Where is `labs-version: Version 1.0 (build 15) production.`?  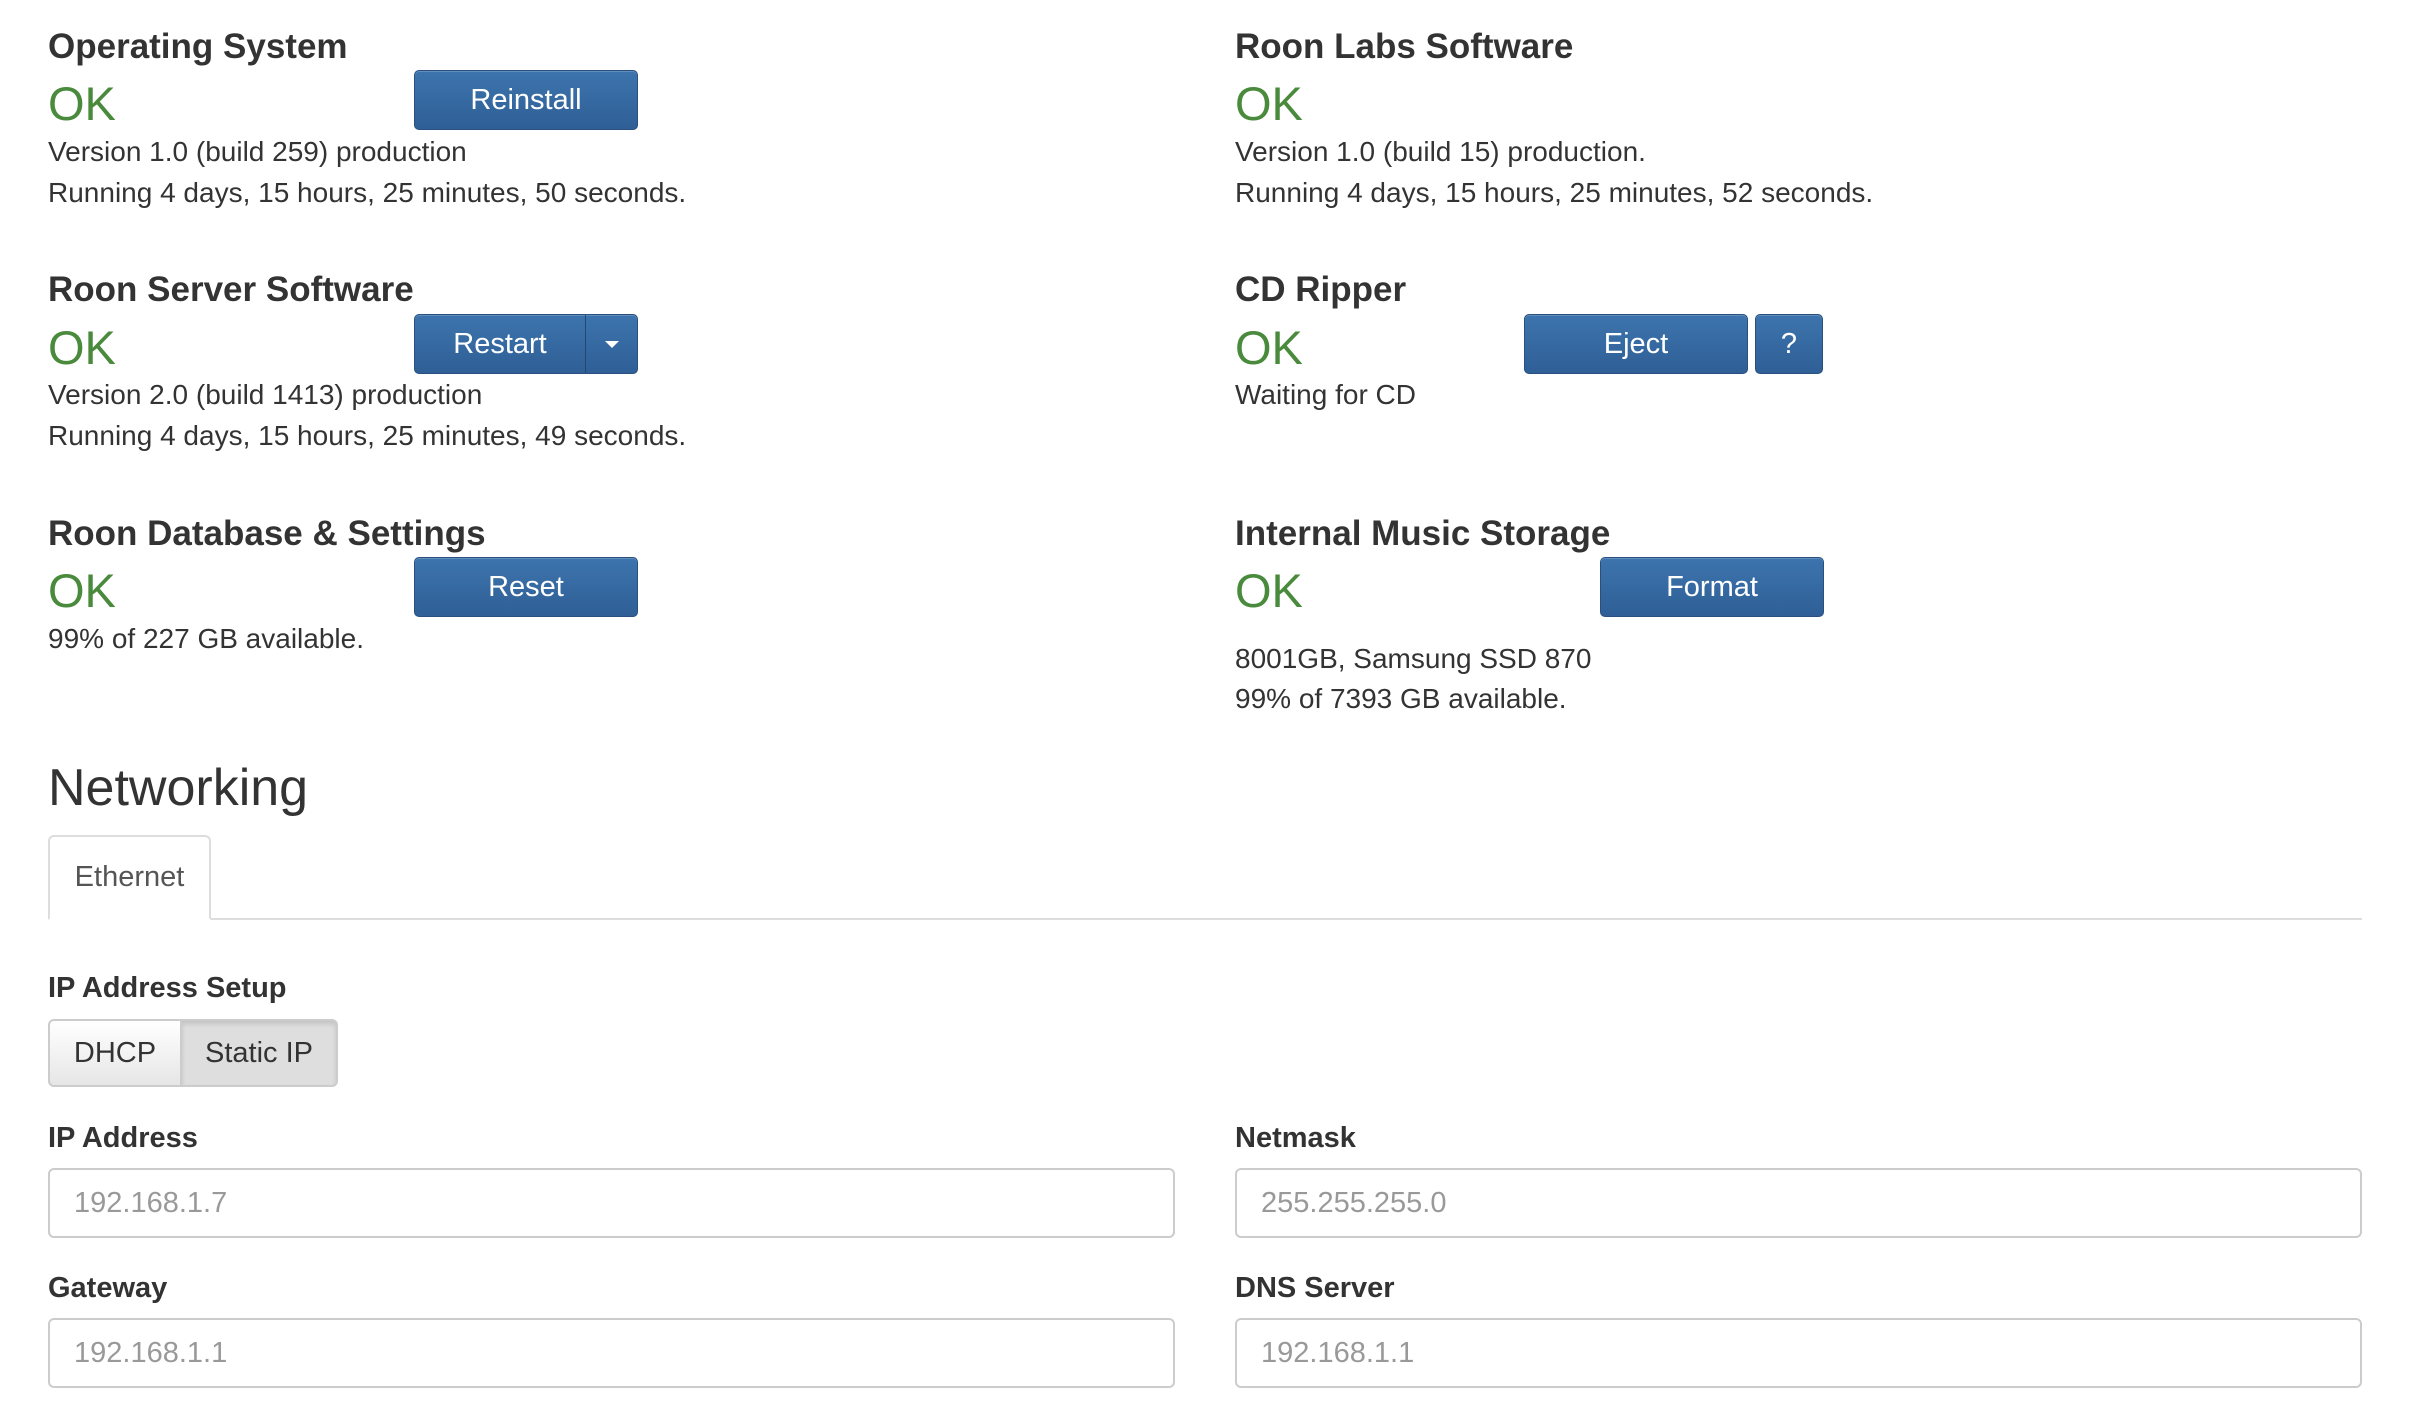
labs-version: Version 1.0 (build 15) production. is located at coordinates (1440, 151).